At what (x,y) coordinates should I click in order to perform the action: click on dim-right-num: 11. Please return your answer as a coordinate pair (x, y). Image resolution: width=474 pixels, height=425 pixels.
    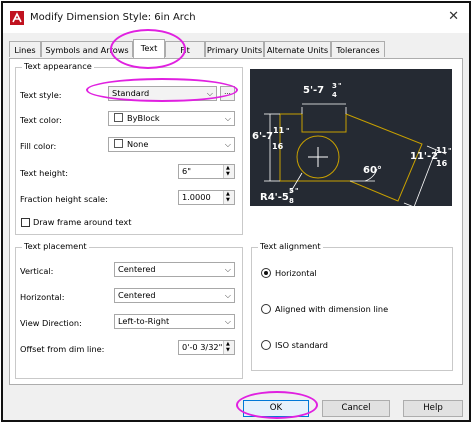
    Looking at the image, I should click on (442, 150).